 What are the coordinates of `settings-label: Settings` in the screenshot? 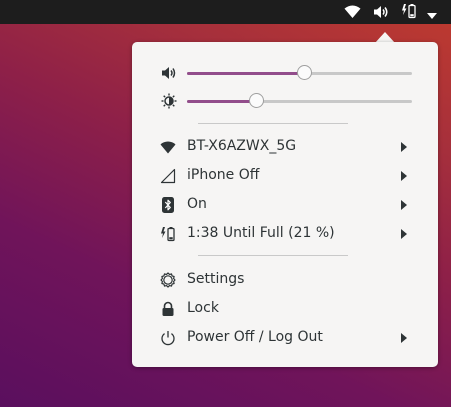 It's located at (216, 279).